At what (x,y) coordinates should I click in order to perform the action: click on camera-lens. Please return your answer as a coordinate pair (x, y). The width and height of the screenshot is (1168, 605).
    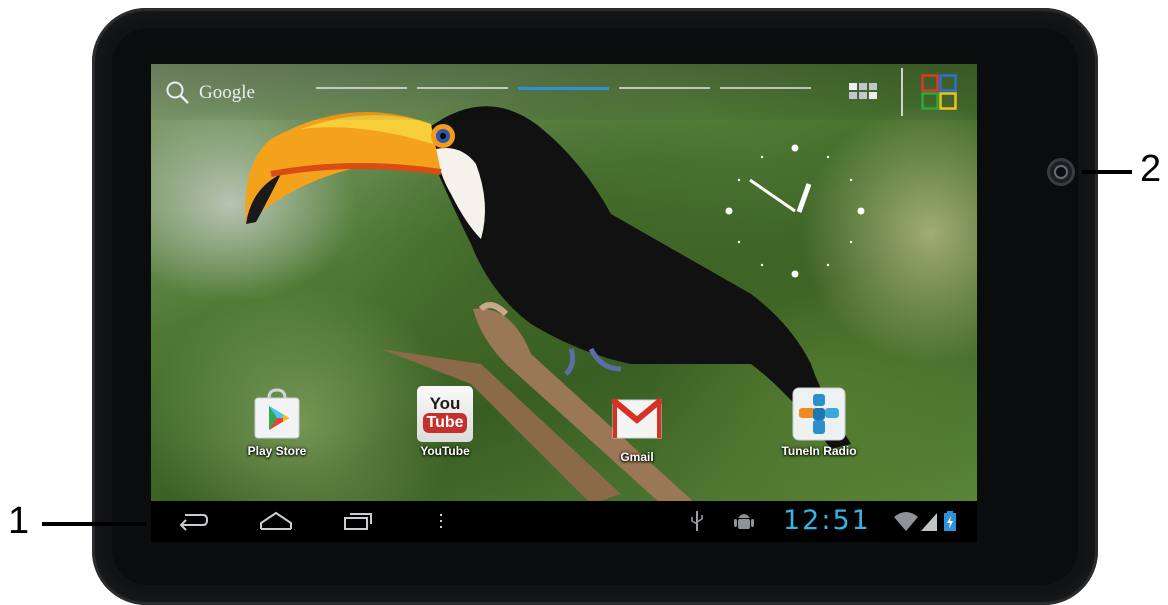
    Looking at the image, I should click on (1061, 172).